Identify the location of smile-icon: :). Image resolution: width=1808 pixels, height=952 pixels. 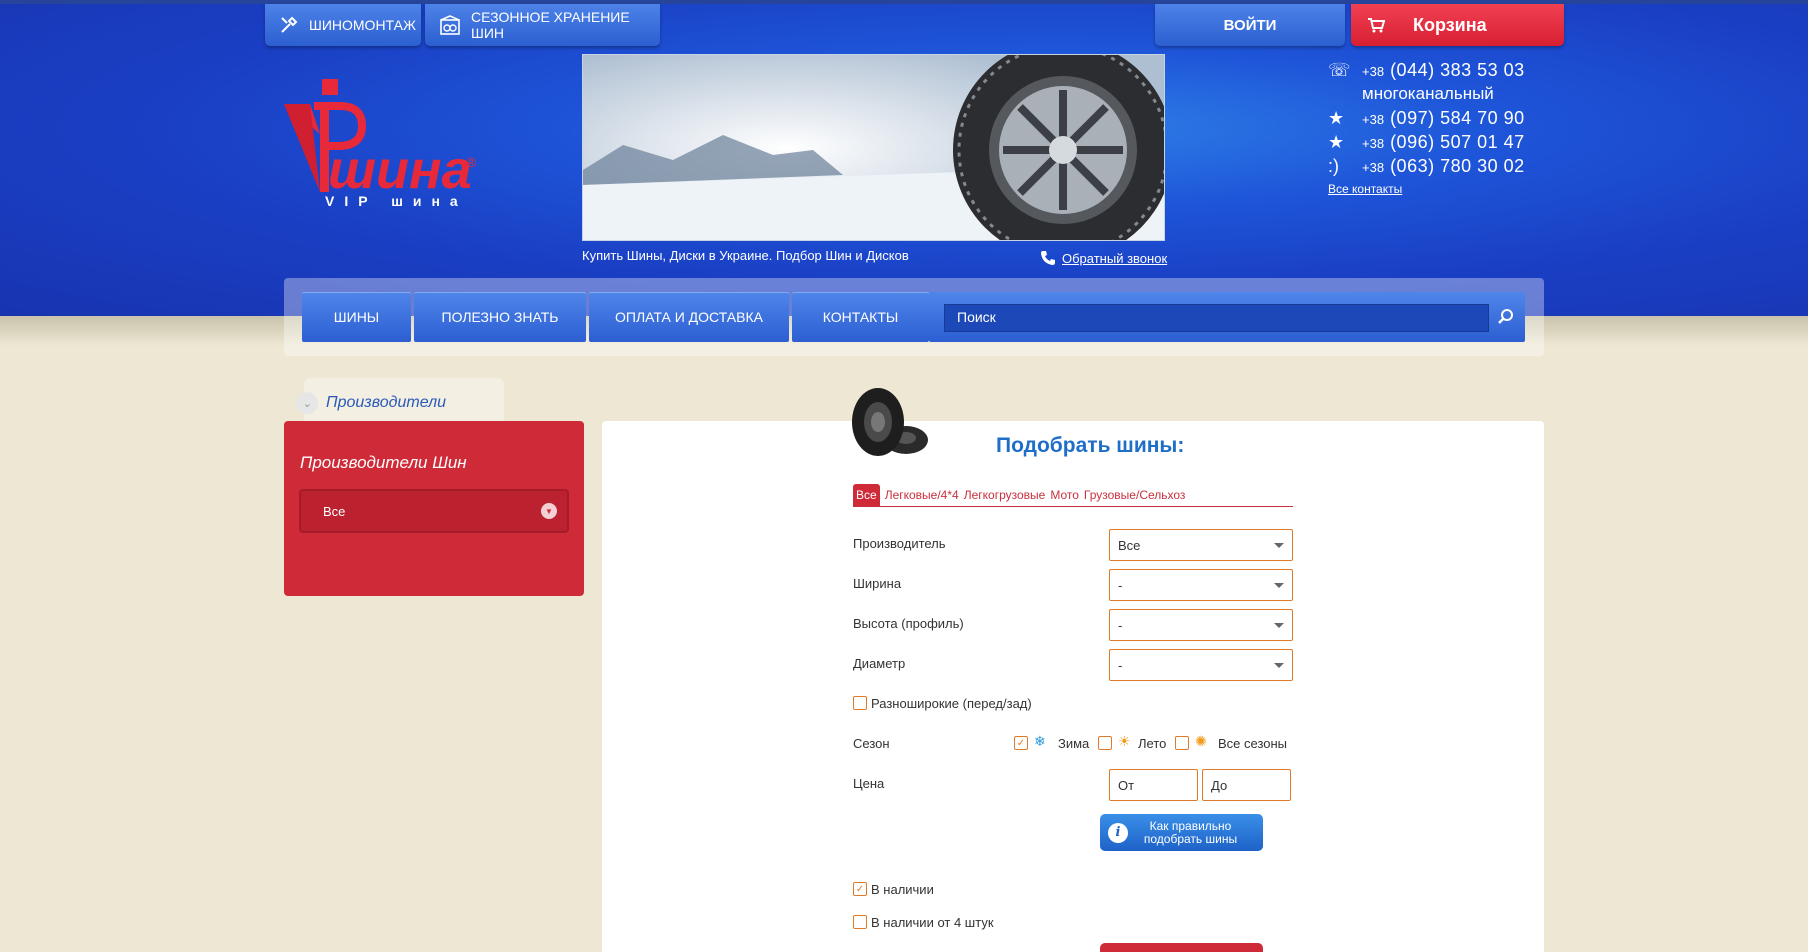
(1333, 166).